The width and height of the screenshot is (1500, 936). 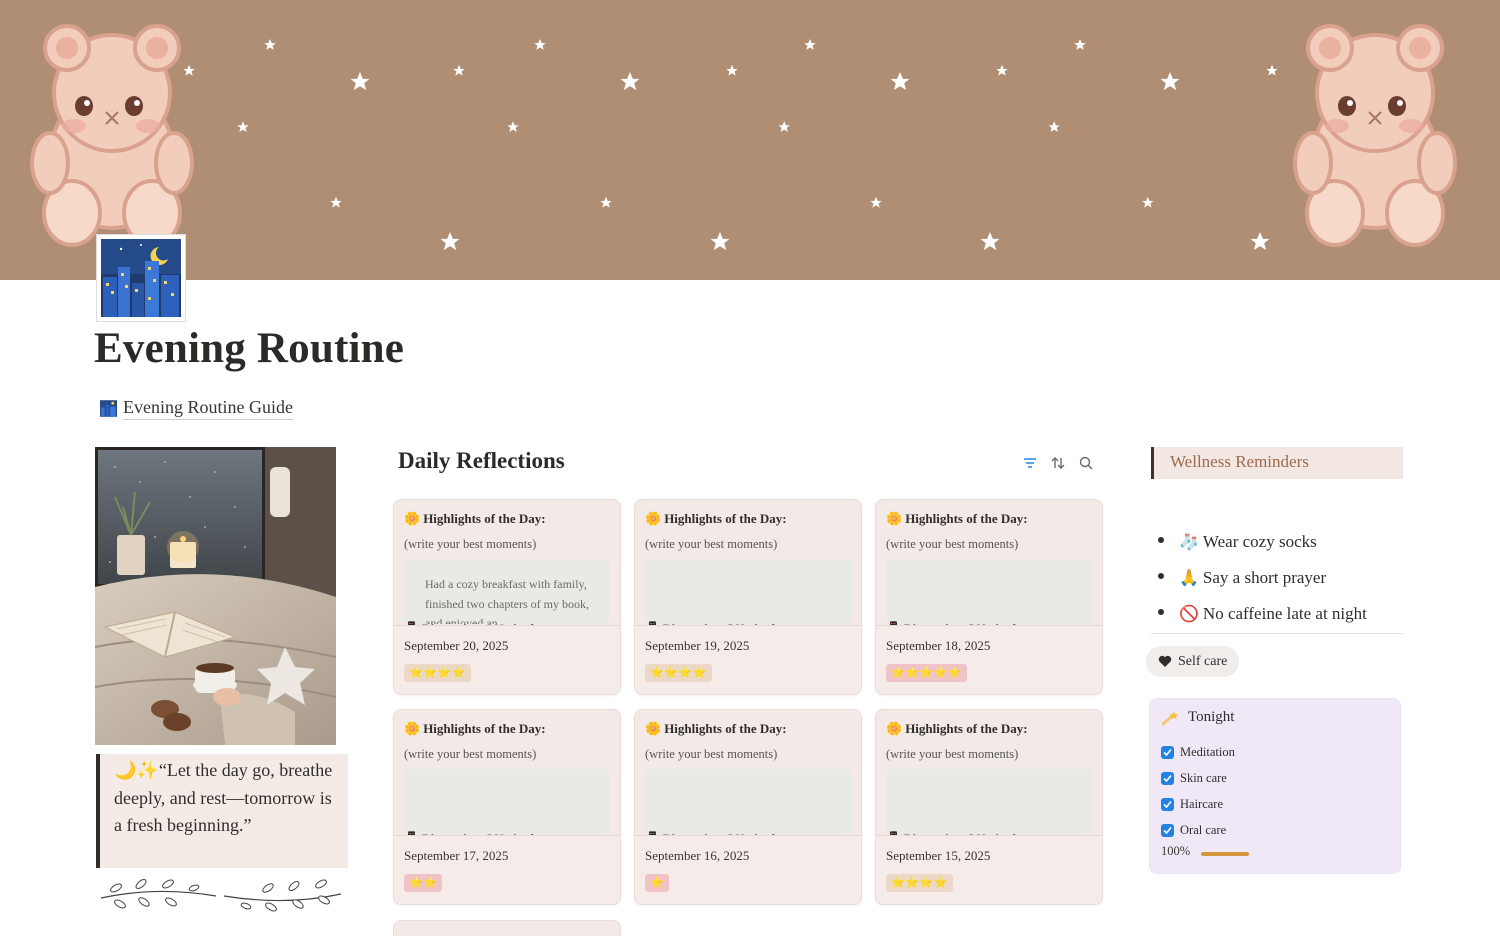 I want to click on moon-sparkle-emoji: 🌙✨, so click(x=136, y=770).